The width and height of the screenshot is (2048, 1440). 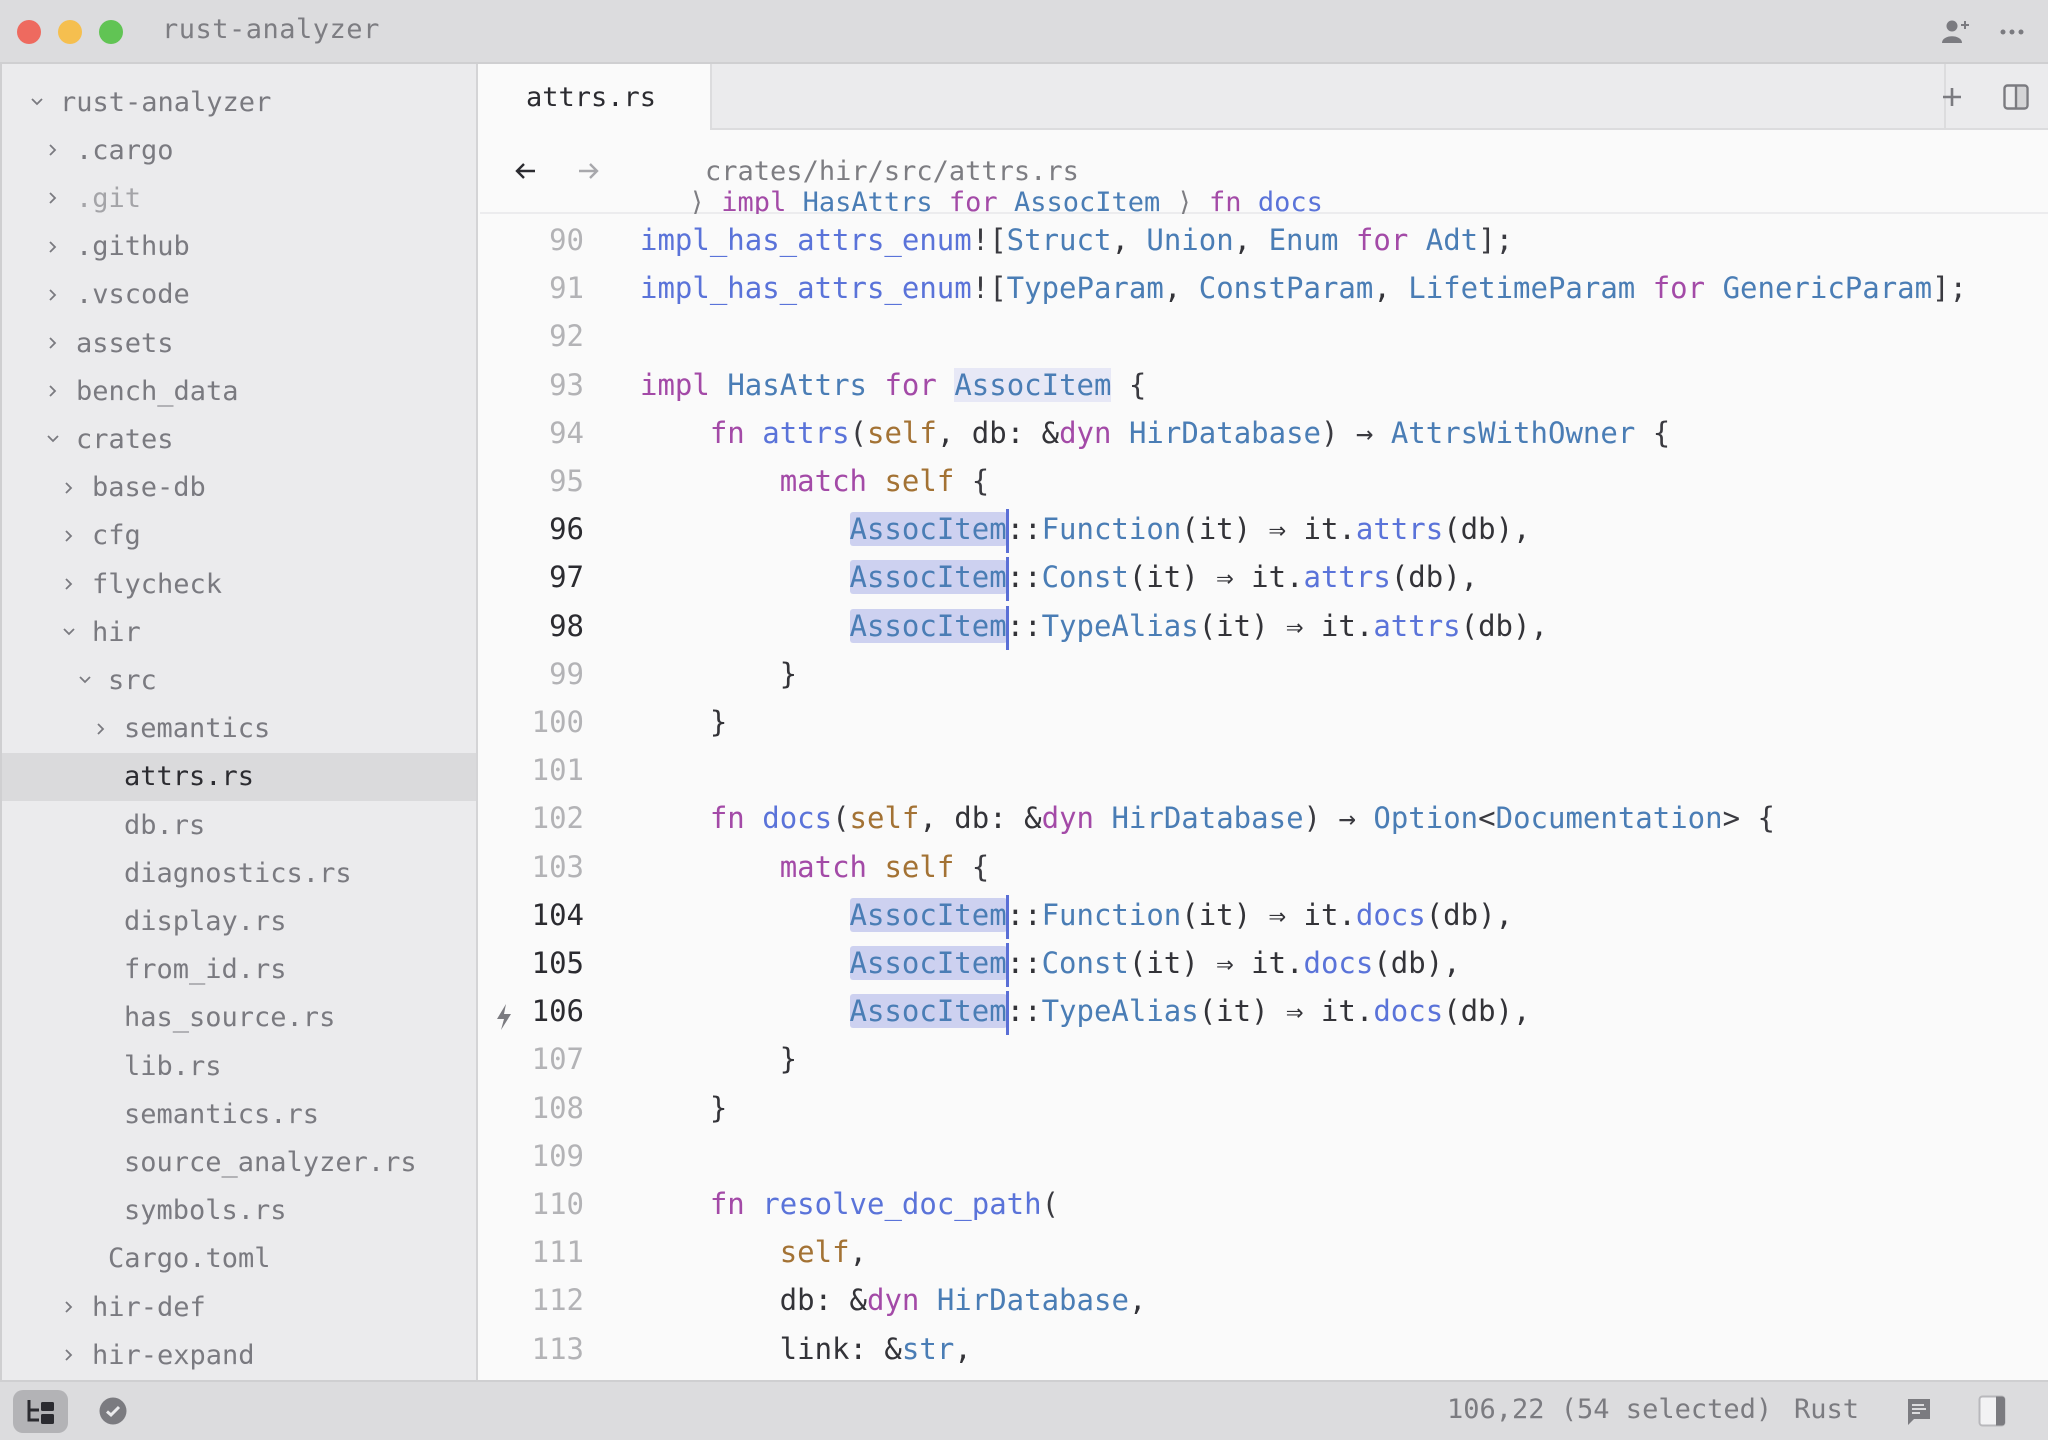 I want to click on tree-item-cargo: .cargo, so click(x=239, y=150).